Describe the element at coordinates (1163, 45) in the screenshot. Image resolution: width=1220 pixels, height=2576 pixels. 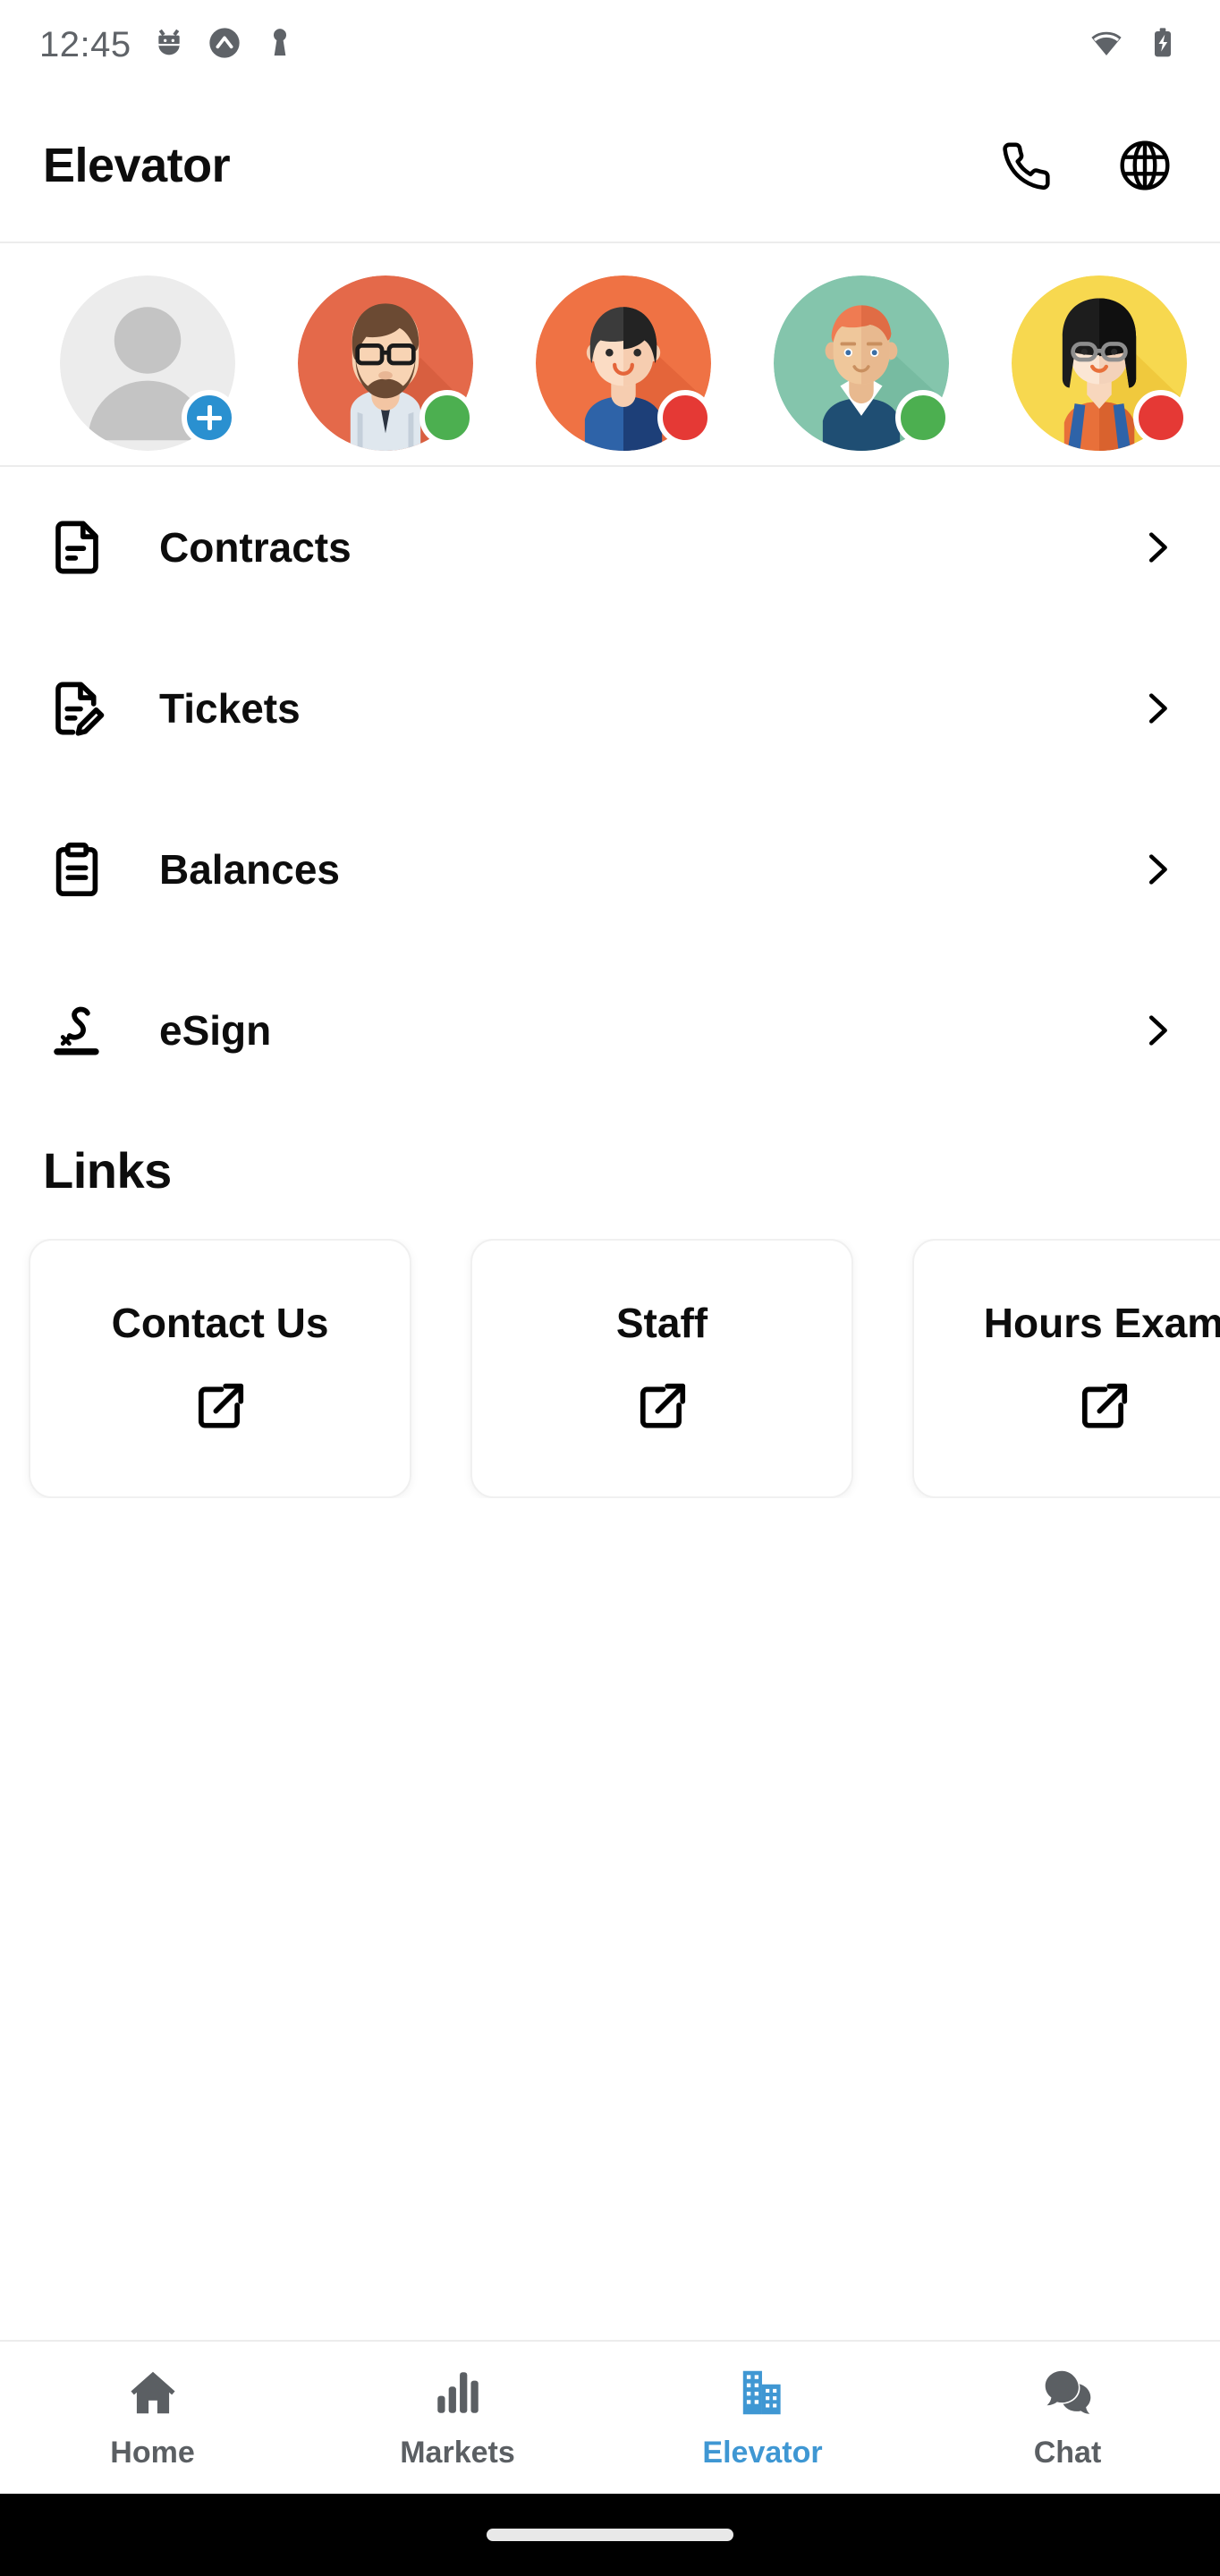
I see `battery-charging-icon` at that location.